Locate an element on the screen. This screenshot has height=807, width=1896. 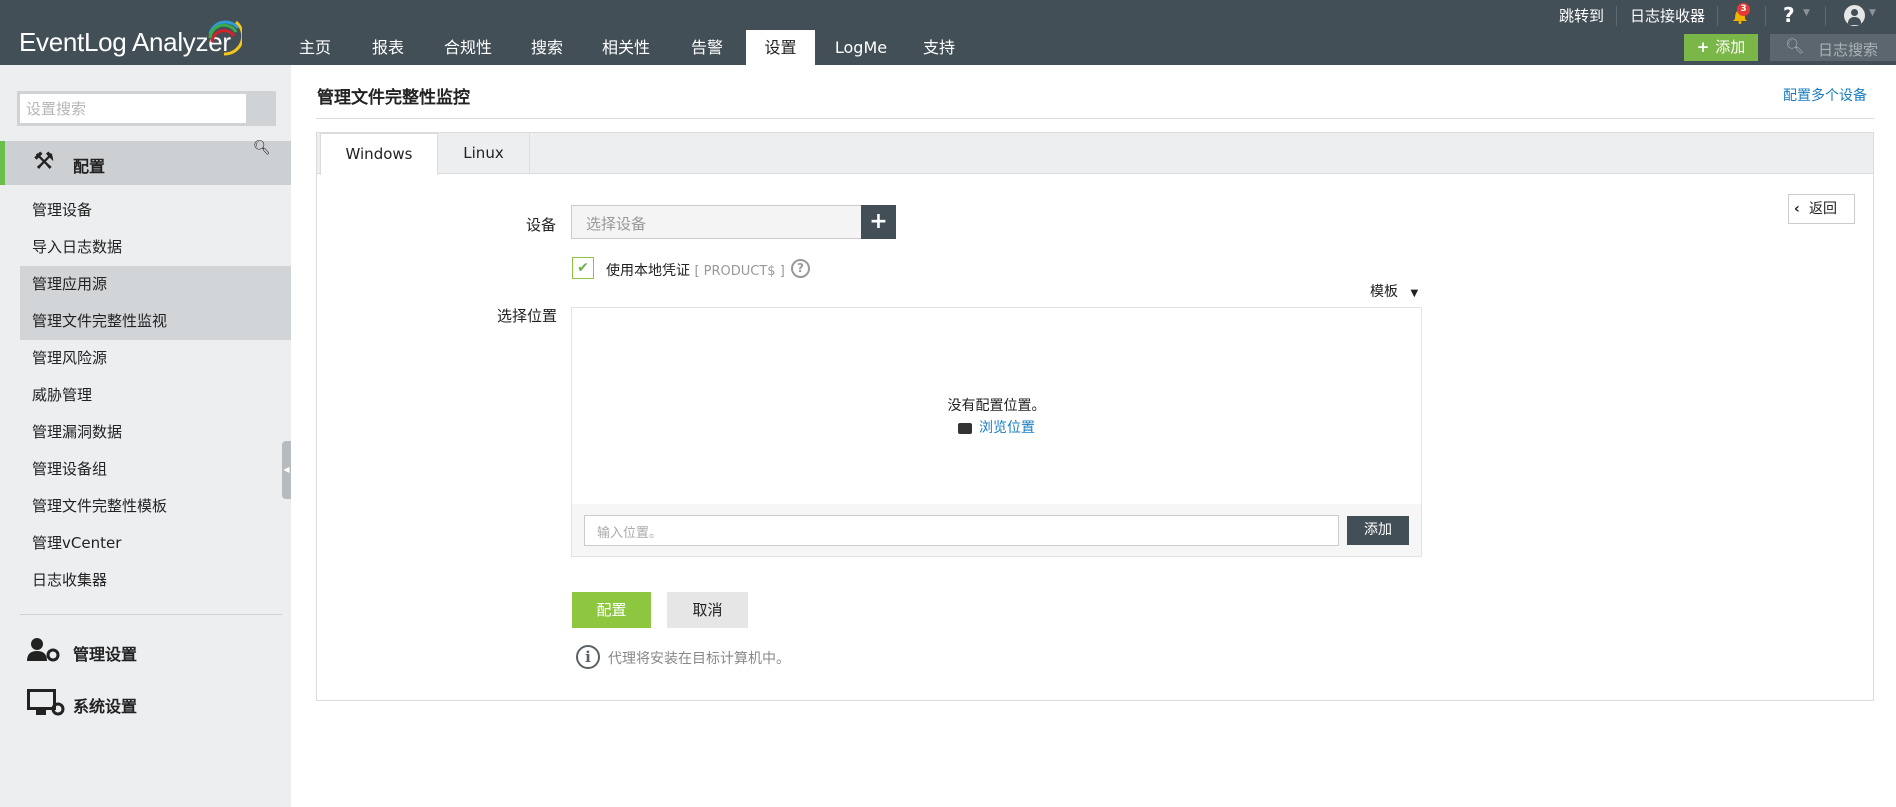
jump-to-link: 跳转到 is located at coordinates (1581, 15).